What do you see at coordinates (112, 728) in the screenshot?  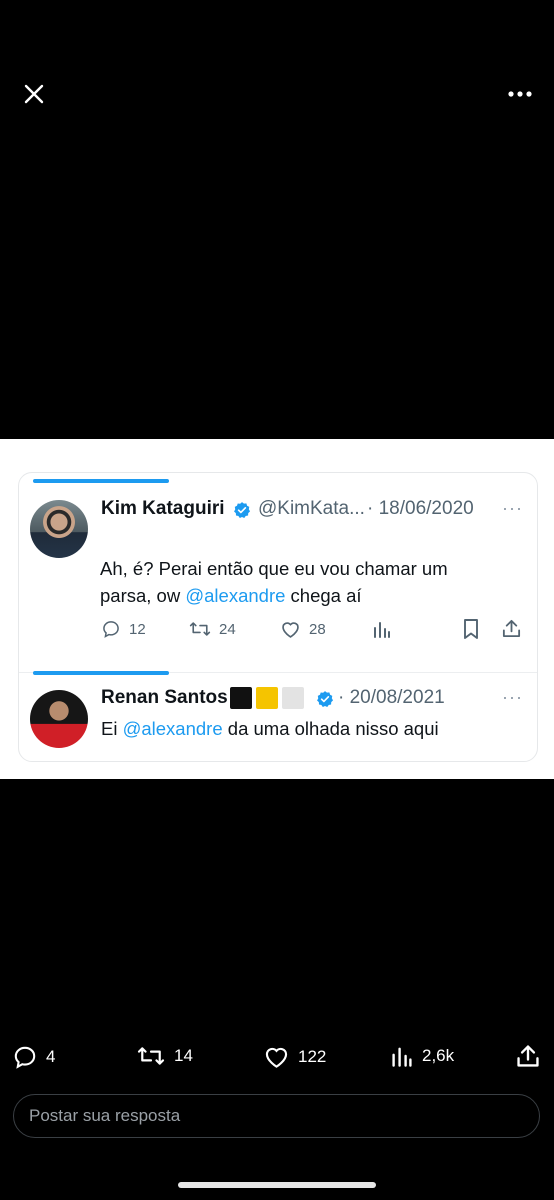 I see `tweet-text-part: Ei` at bounding box center [112, 728].